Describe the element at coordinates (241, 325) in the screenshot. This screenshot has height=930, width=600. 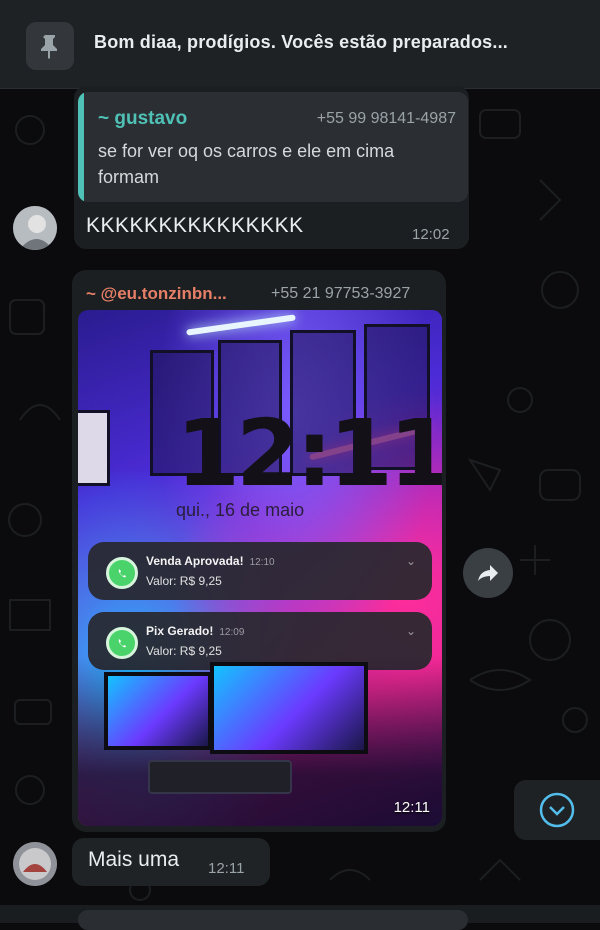
I see `neon-light` at that location.